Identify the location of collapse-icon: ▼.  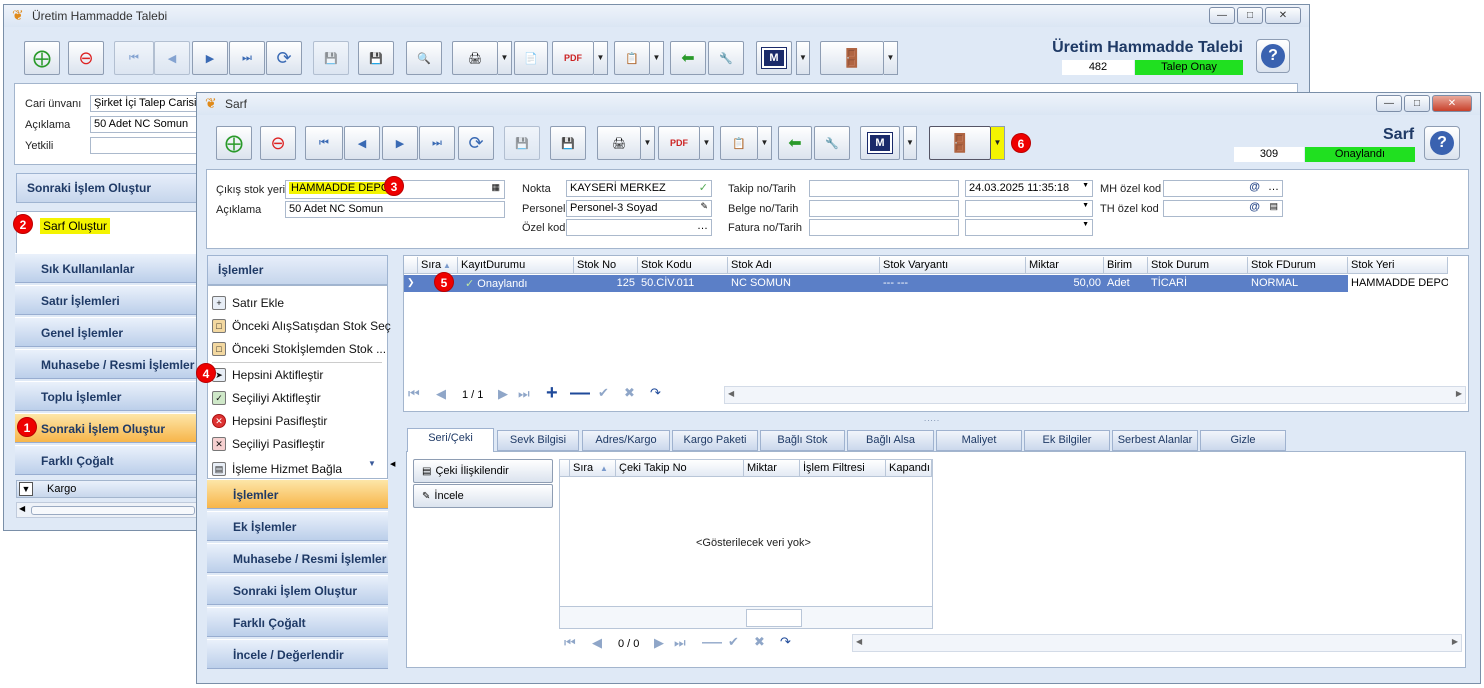
(26, 489).